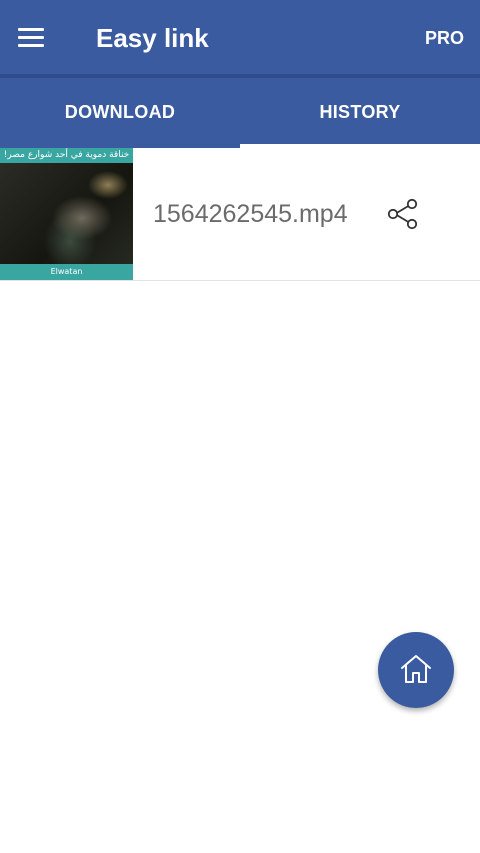 This screenshot has height=853, width=480. I want to click on video-thumbnail: خناقة دموية في أحد شوارع مصر! Elwatan, so click(66, 214).